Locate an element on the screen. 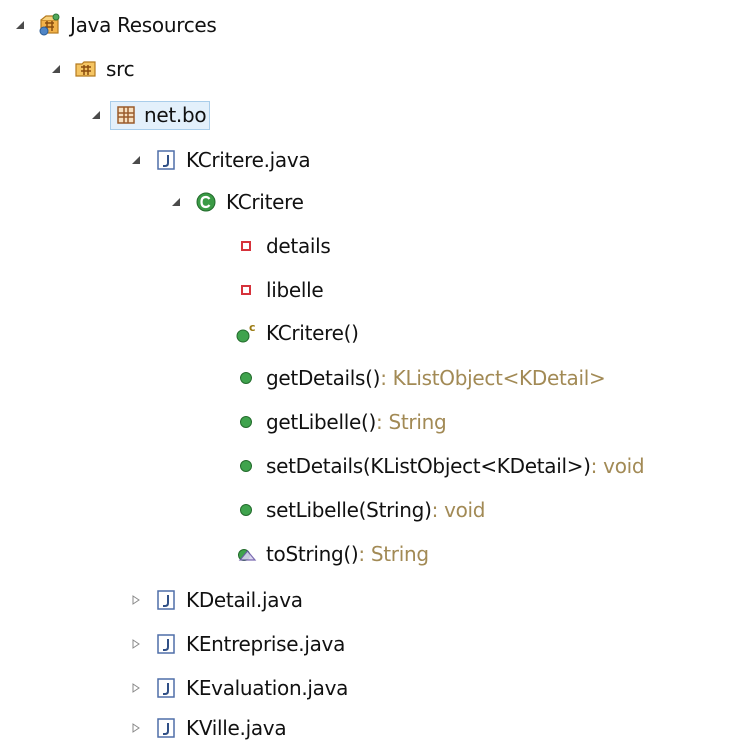 The width and height of the screenshot is (743, 745). tree-item-method-tostring: toString() : String is located at coordinates (318, 554).